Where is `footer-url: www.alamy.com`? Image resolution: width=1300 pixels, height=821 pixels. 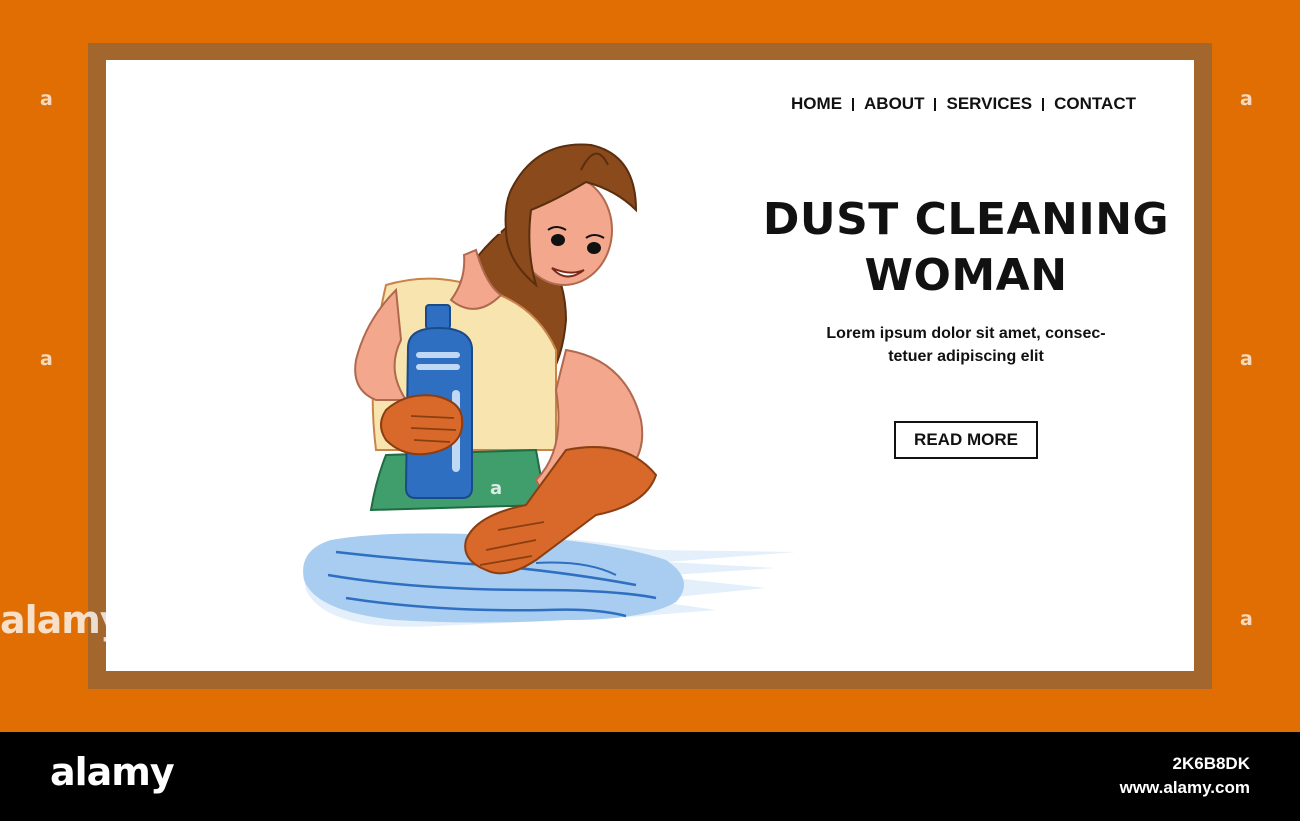 footer-url: www.alamy.com is located at coordinates (1184, 787).